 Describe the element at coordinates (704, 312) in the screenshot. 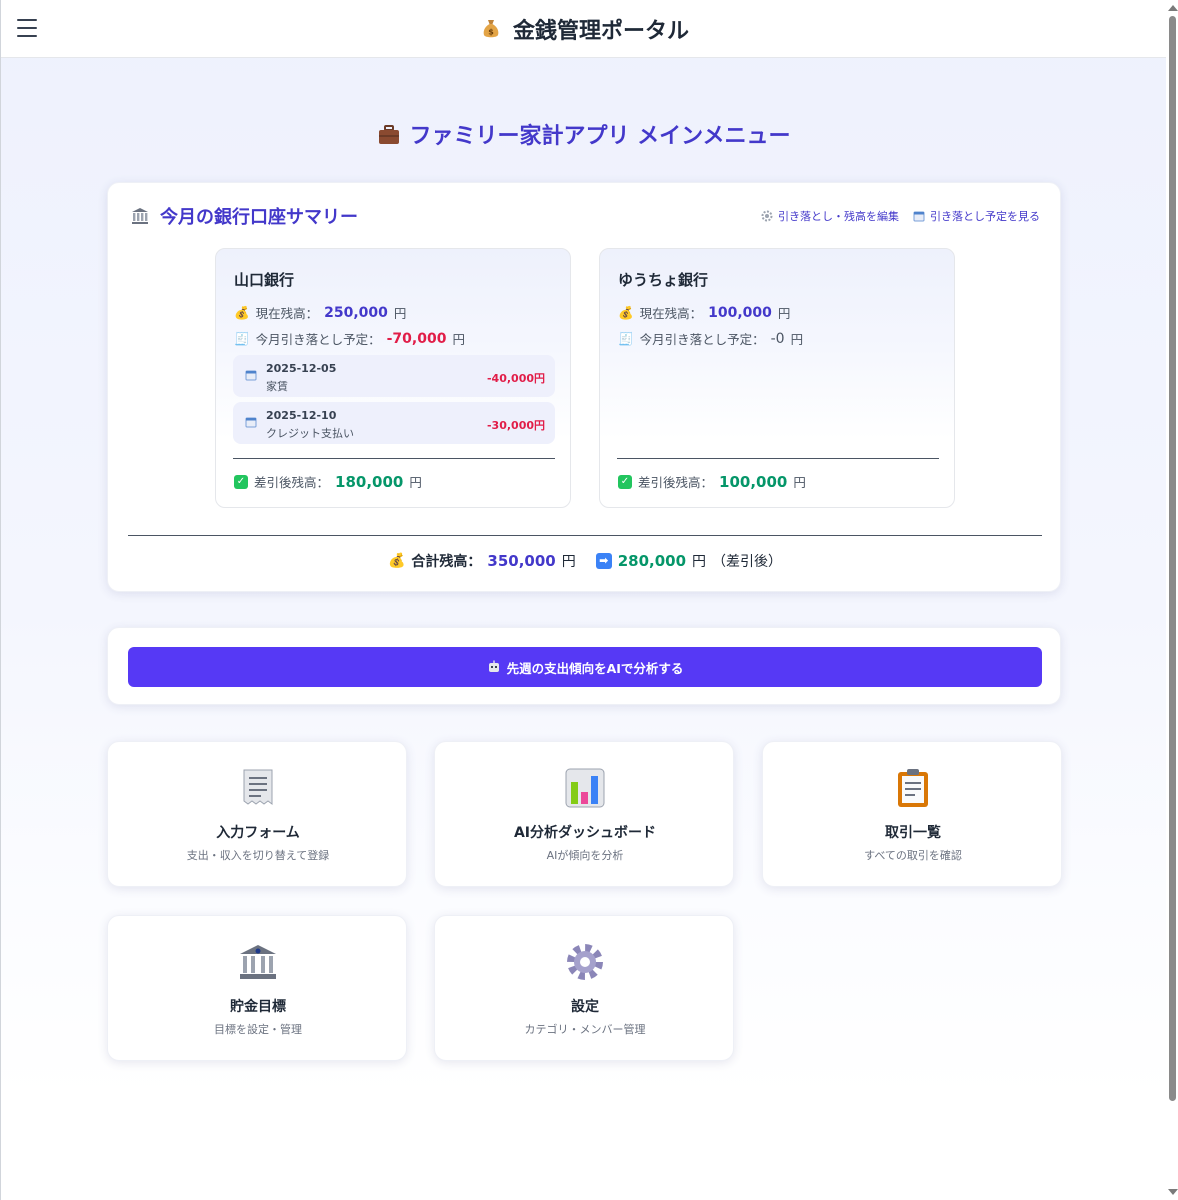

I see `balance-row: 💰 現在残高： 100,000 円` at that location.